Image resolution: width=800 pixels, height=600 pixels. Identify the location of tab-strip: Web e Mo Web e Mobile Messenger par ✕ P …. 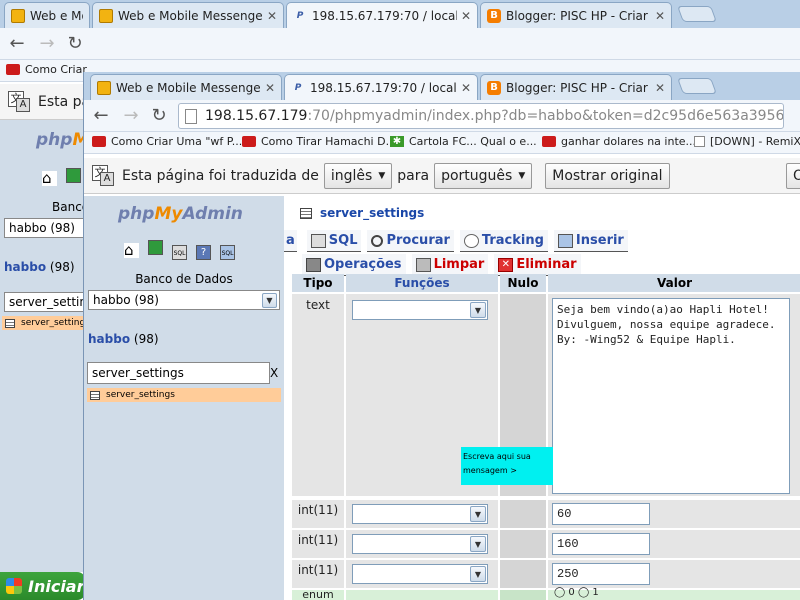
(400, 14).